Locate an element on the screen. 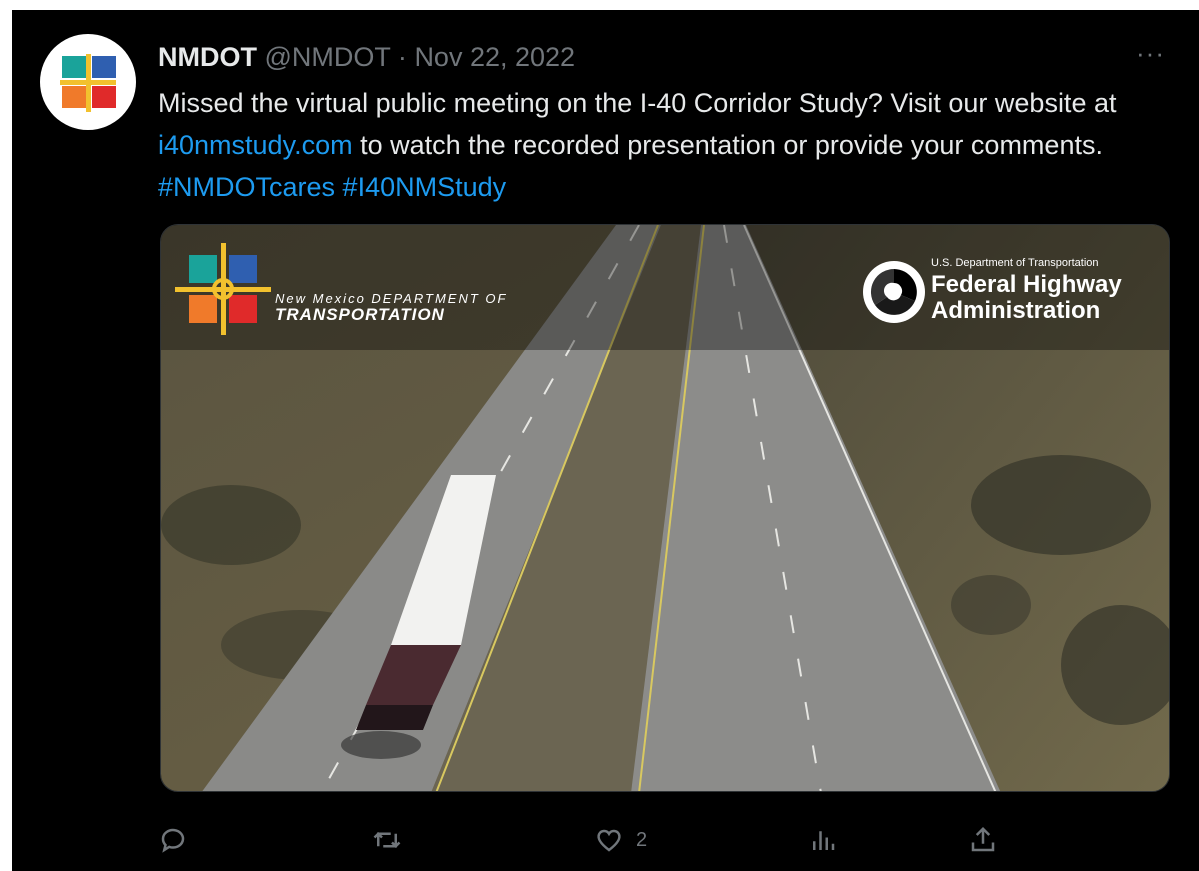 The height and width of the screenshot is (871, 1199). views-button is located at coordinates (823, 840).